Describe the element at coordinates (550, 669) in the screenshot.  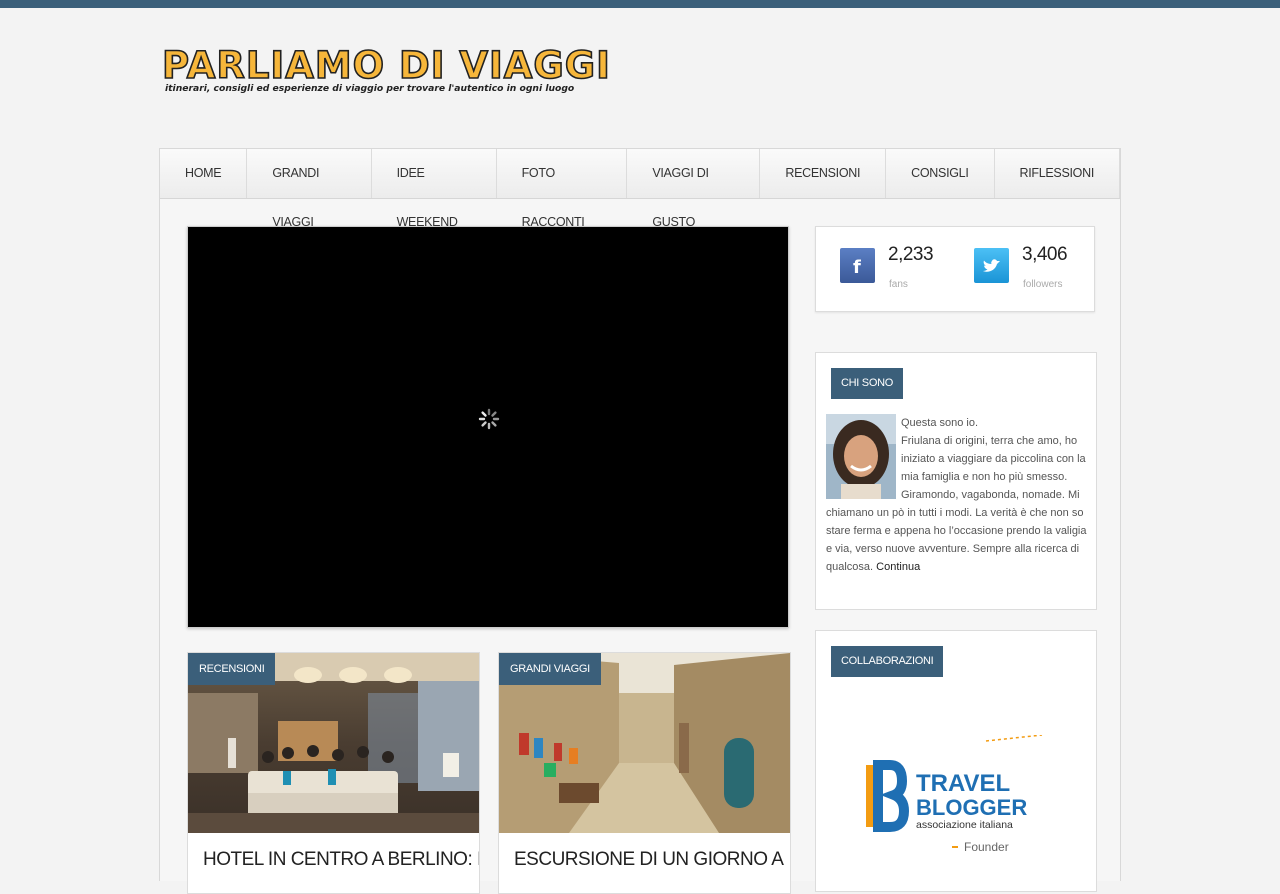
I see `post-category-badge: GRANDI VIAGGI` at that location.